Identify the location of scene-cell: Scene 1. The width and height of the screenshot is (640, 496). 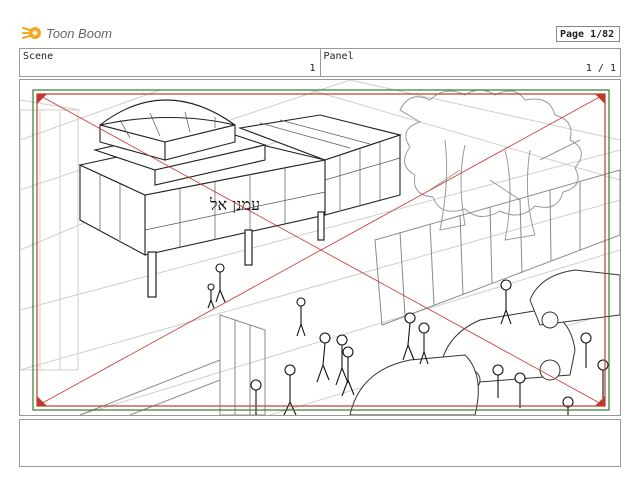
(170, 62).